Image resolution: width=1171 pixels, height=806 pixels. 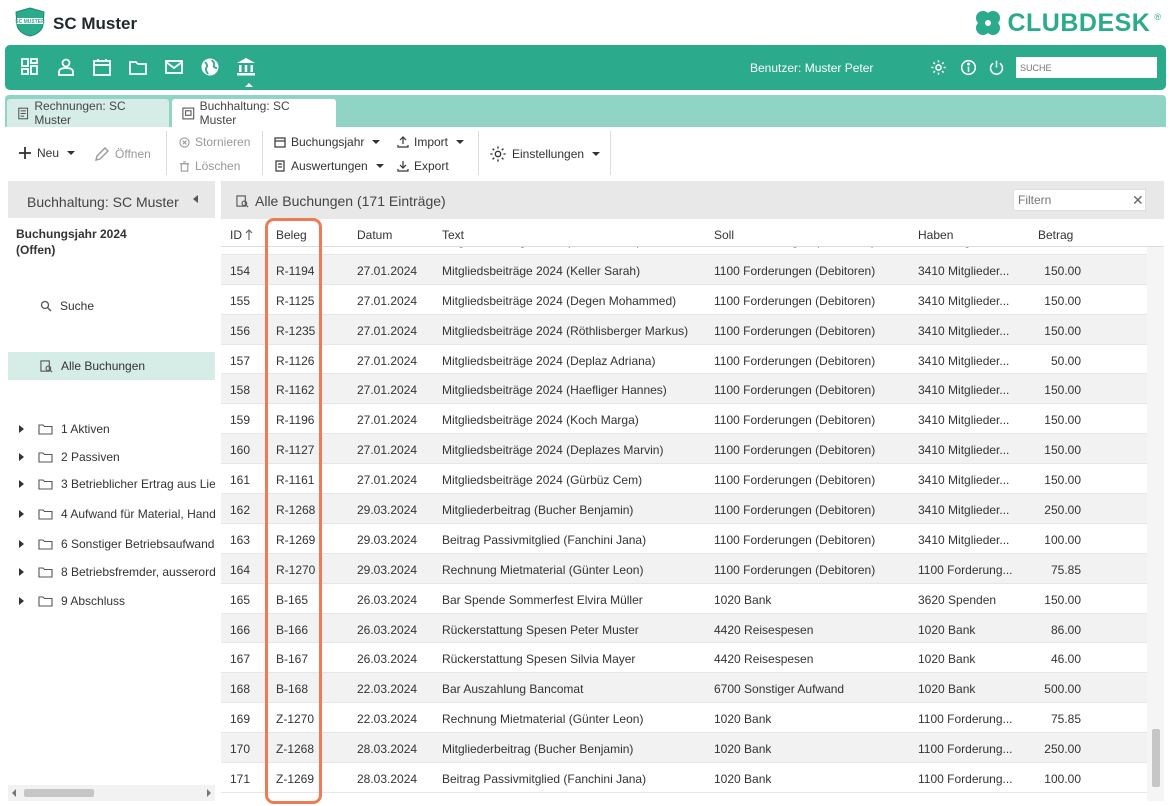 What do you see at coordinates (540, 629) in the screenshot?
I see `cell-text: Rückerstattung Spesen Peter Muster` at bounding box center [540, 629].